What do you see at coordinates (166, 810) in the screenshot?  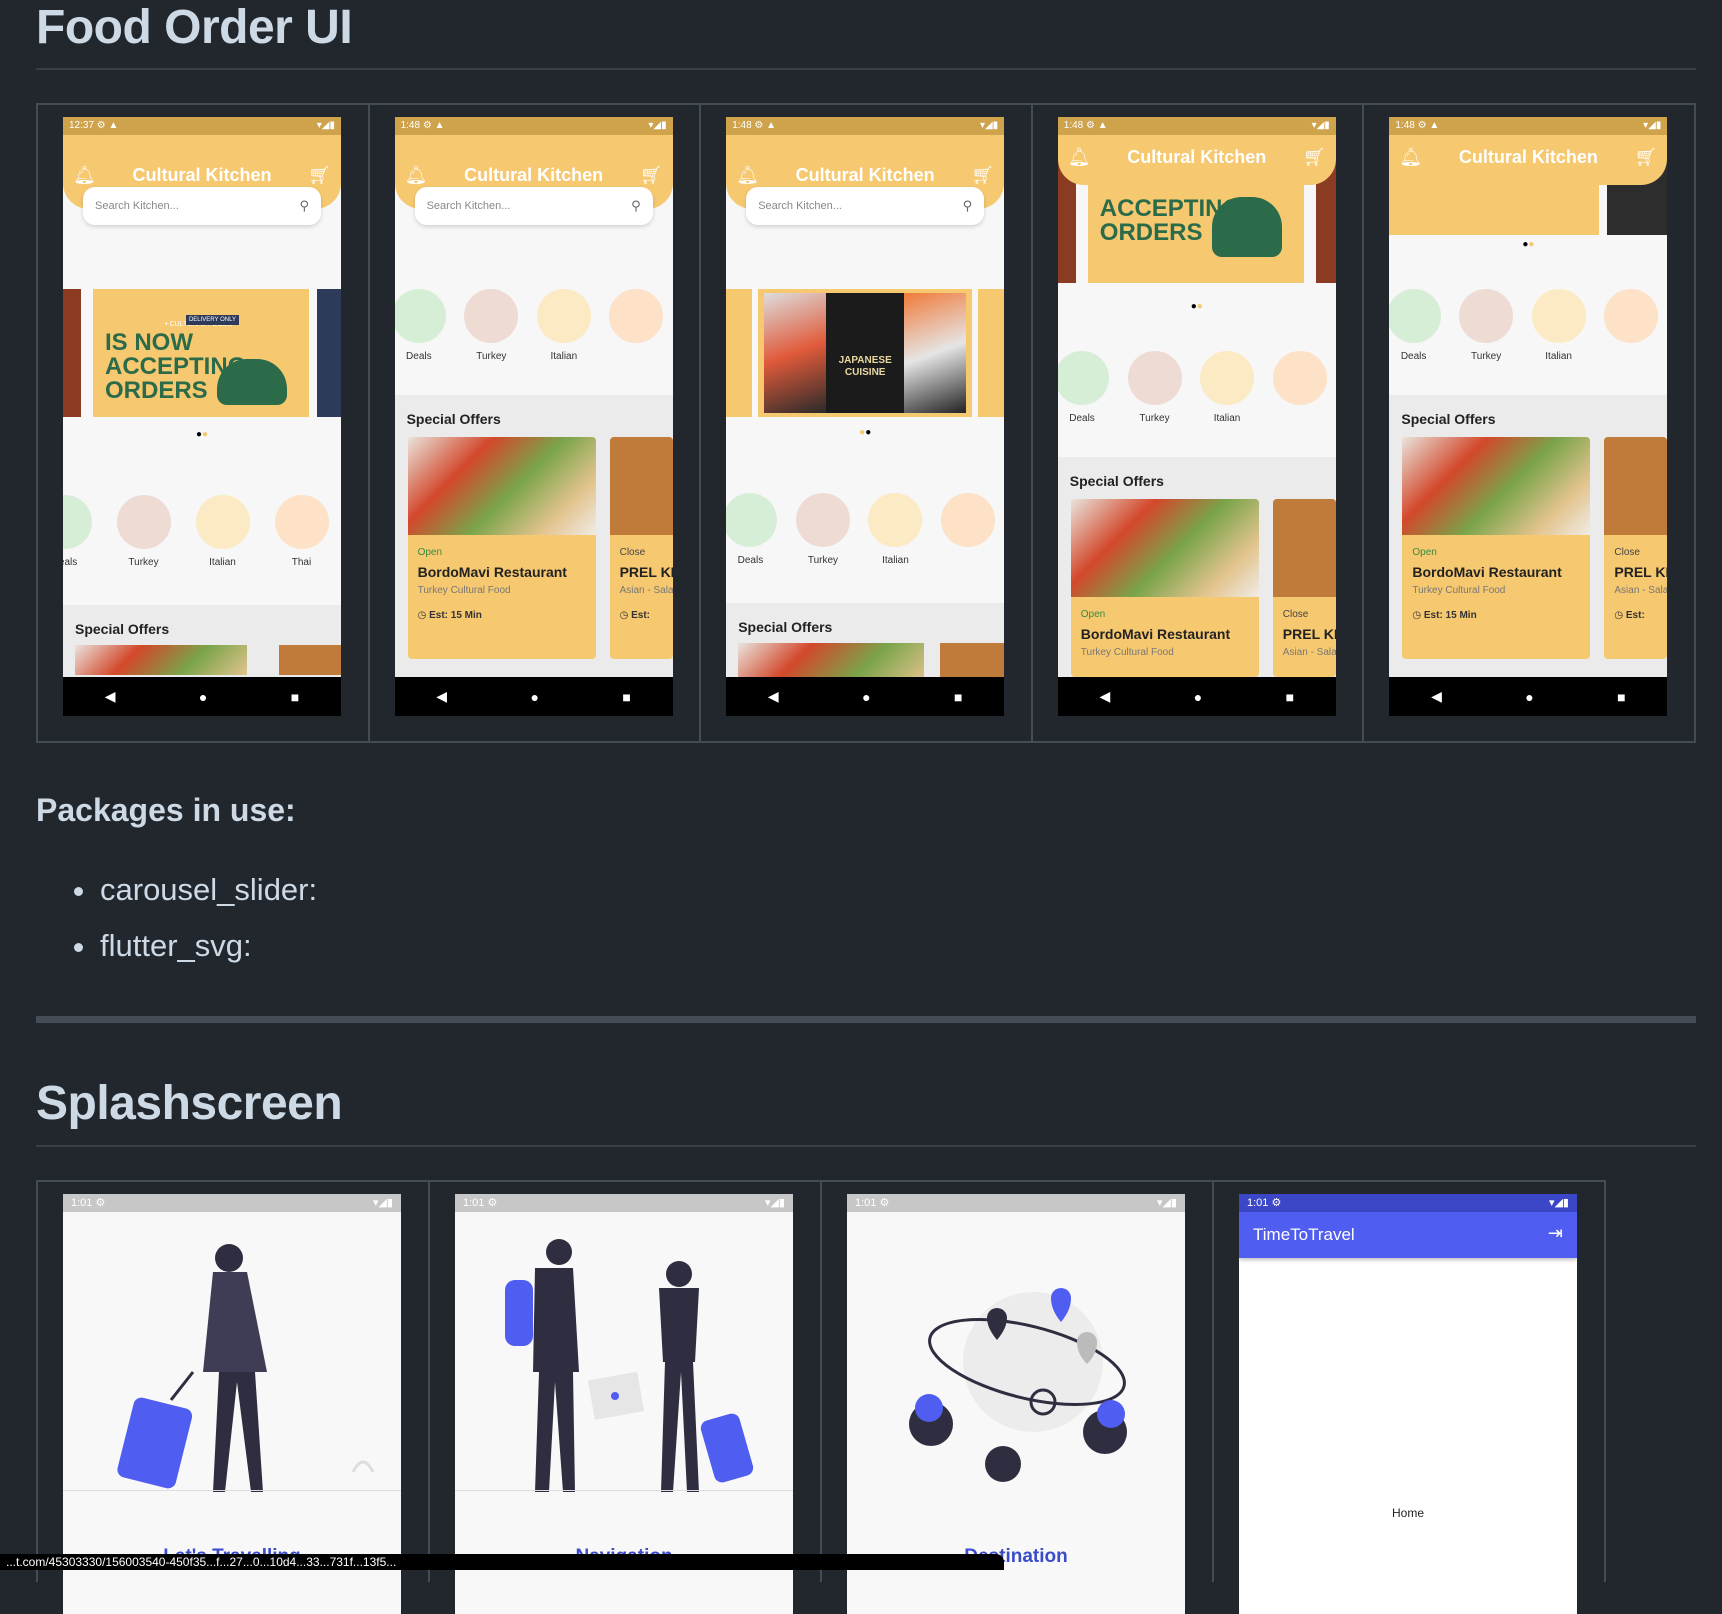 I see `packages-heading: Packages in use:` at bounding box center [166, 810].